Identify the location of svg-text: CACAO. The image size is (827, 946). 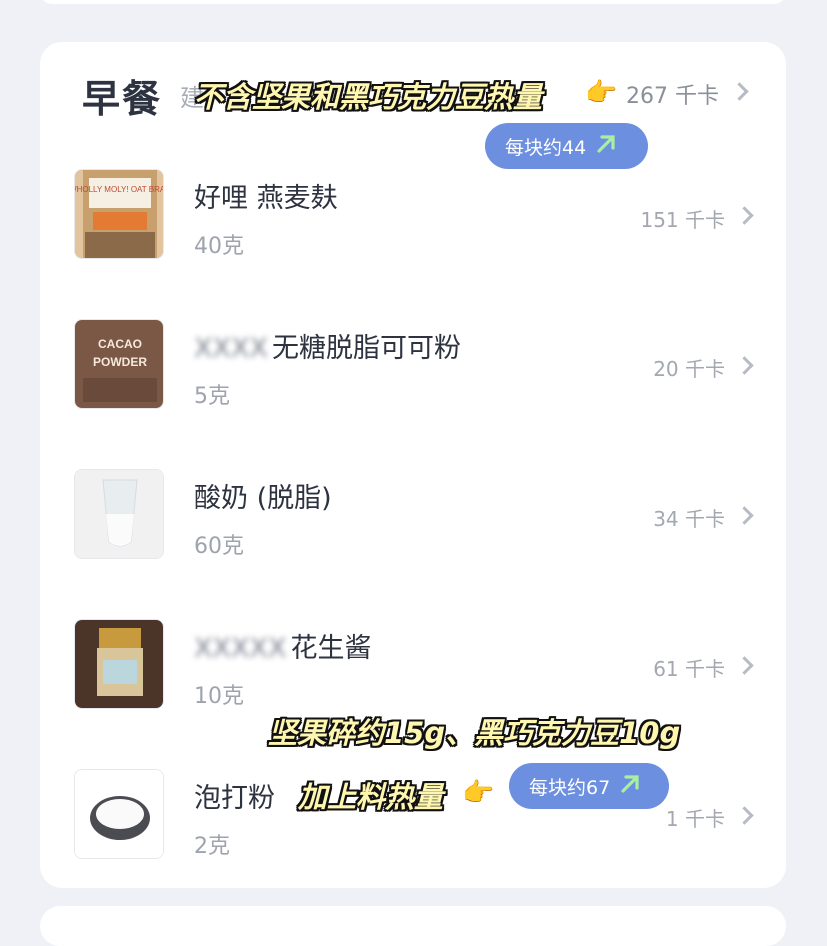
(120, 344).